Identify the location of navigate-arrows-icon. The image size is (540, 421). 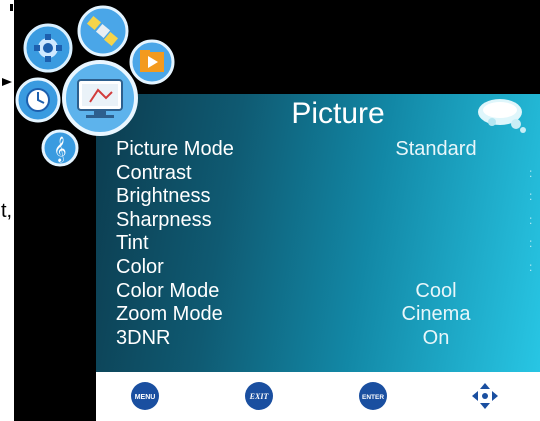
(485, 396).